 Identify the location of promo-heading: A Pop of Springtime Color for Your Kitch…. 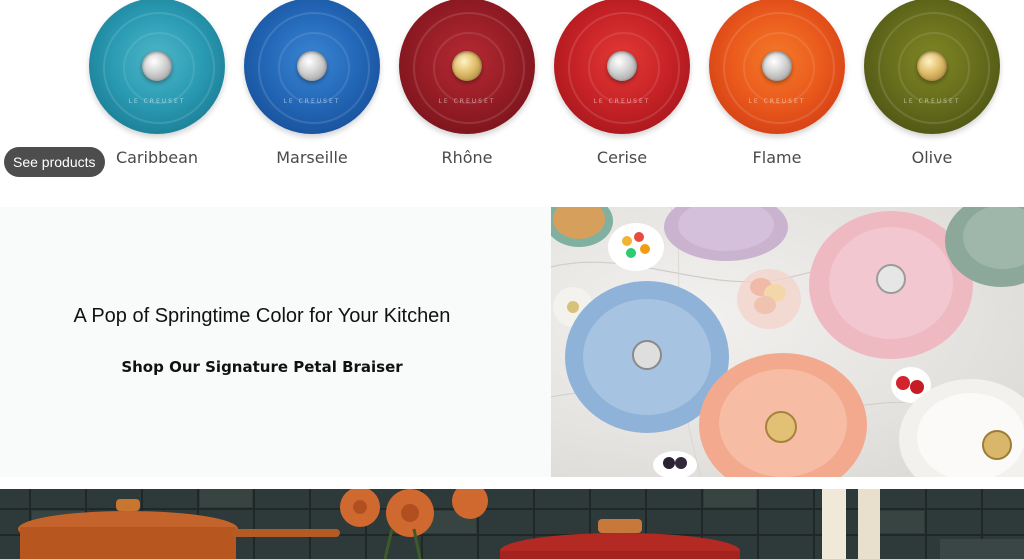
(262, 316).